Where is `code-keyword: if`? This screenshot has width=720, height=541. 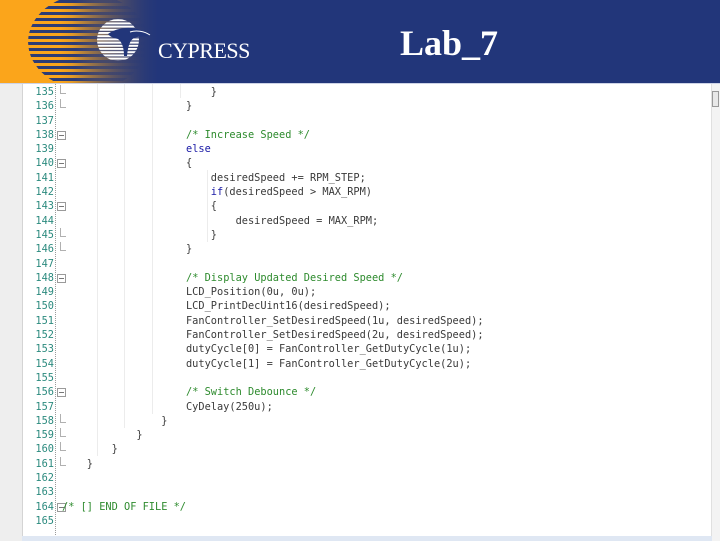
code-keyword: if is located at coordinates (217, 192).